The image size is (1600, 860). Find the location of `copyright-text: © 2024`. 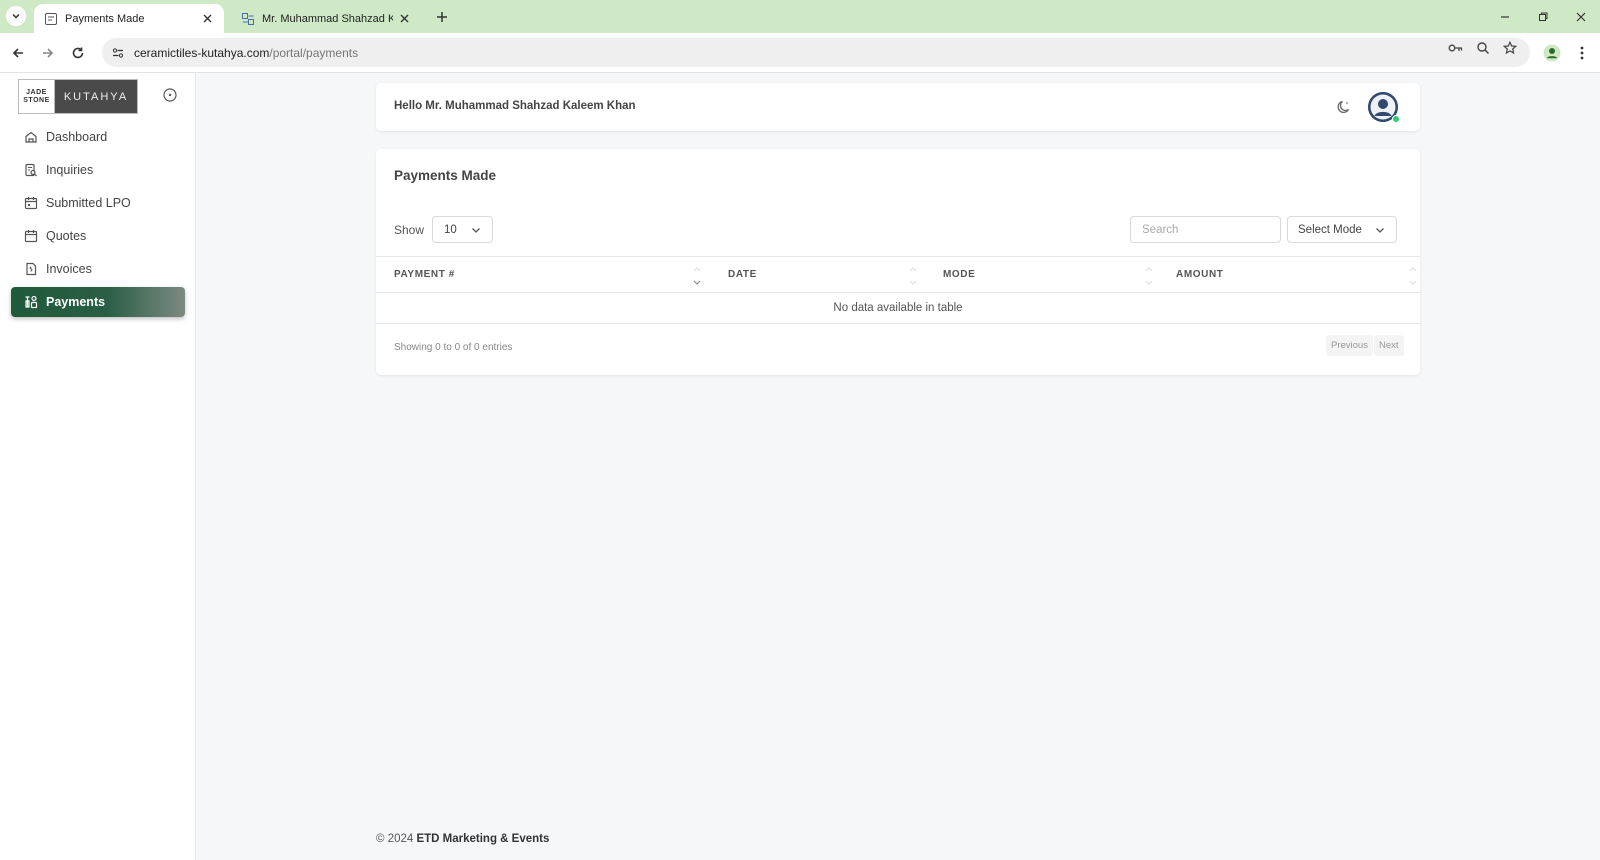

copyright-text: © 2024 is located at coordinates (395, 839).